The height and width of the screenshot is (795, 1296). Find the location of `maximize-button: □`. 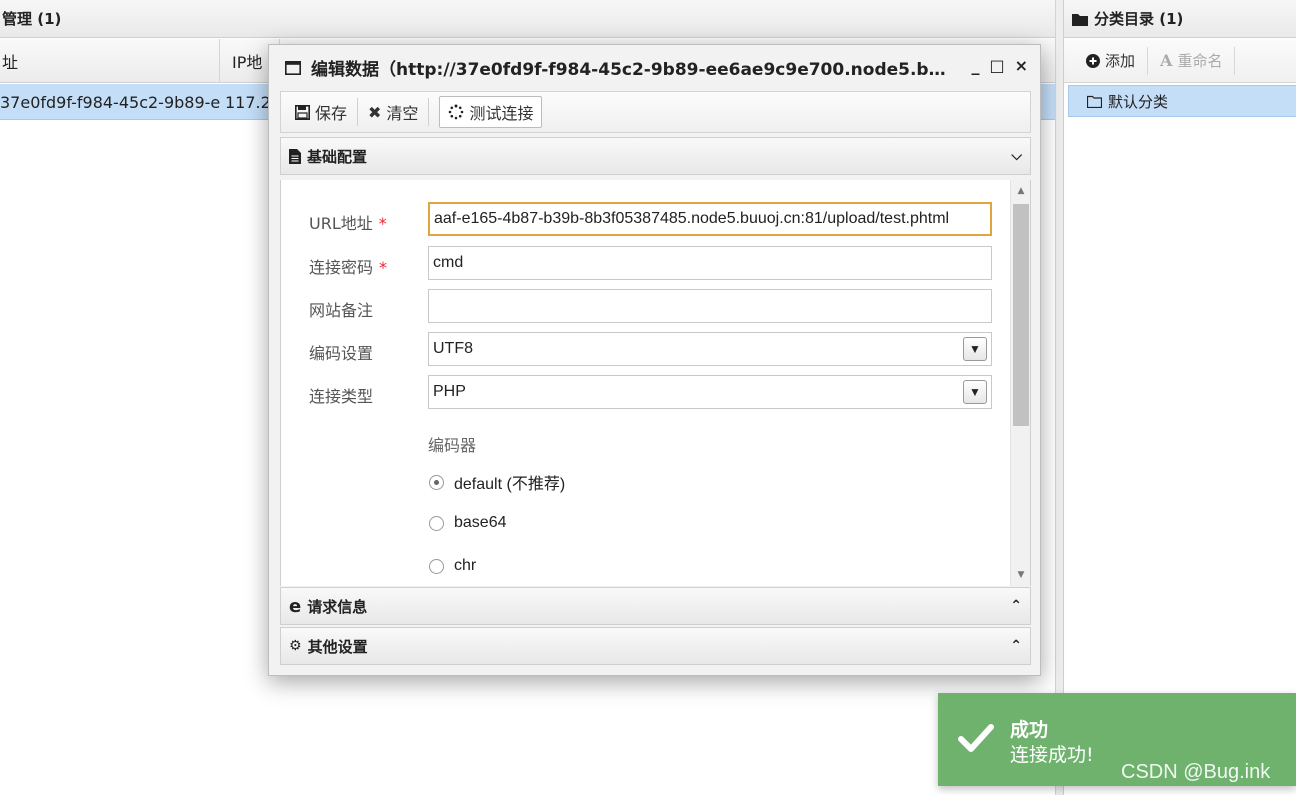

maximize-button: □ is located at coordinates (996, 65).